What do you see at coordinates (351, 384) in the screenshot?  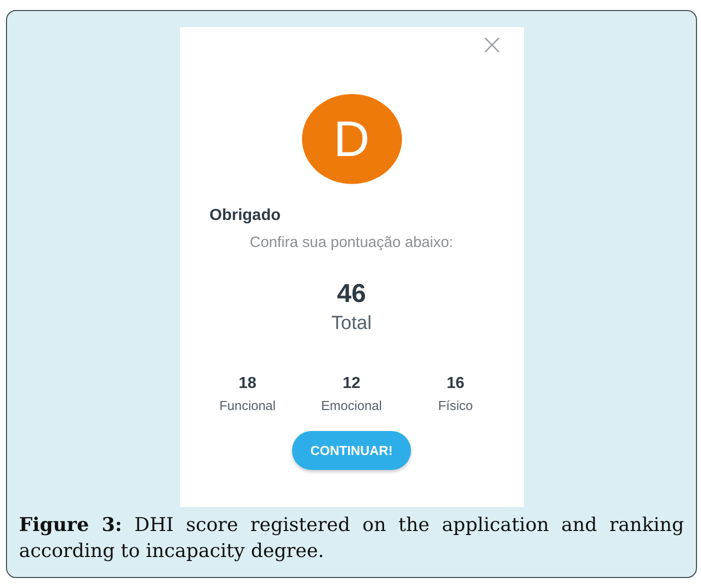 I see `score-value: 12` at bounding box center [351, 384].